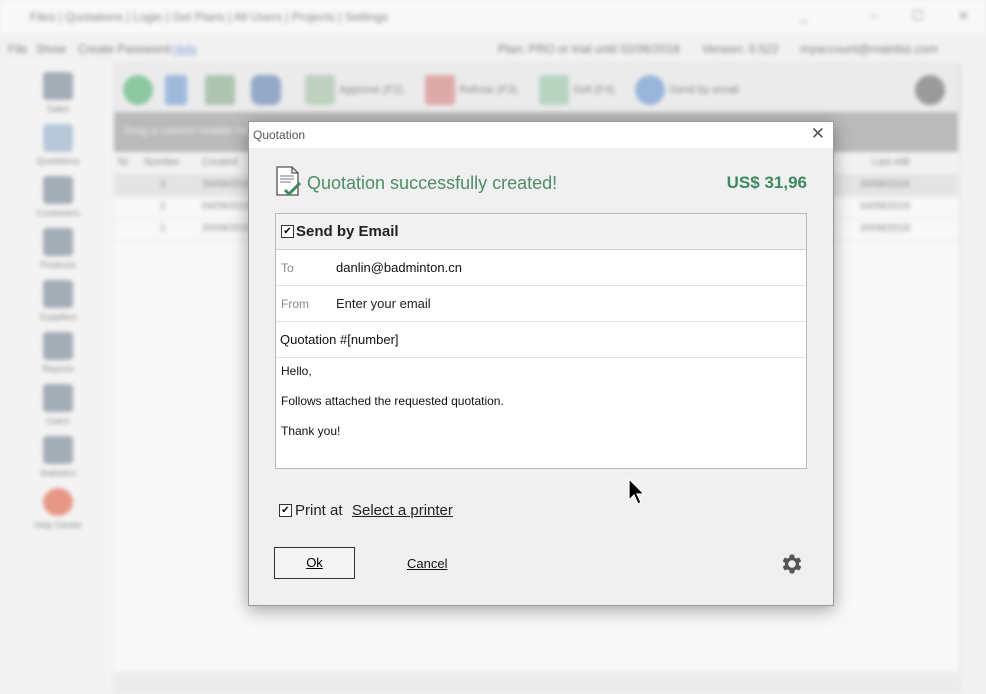 The image size is (986, 694). I want to click on sidebar-item-help-center: Help Center, so click(58, 513).